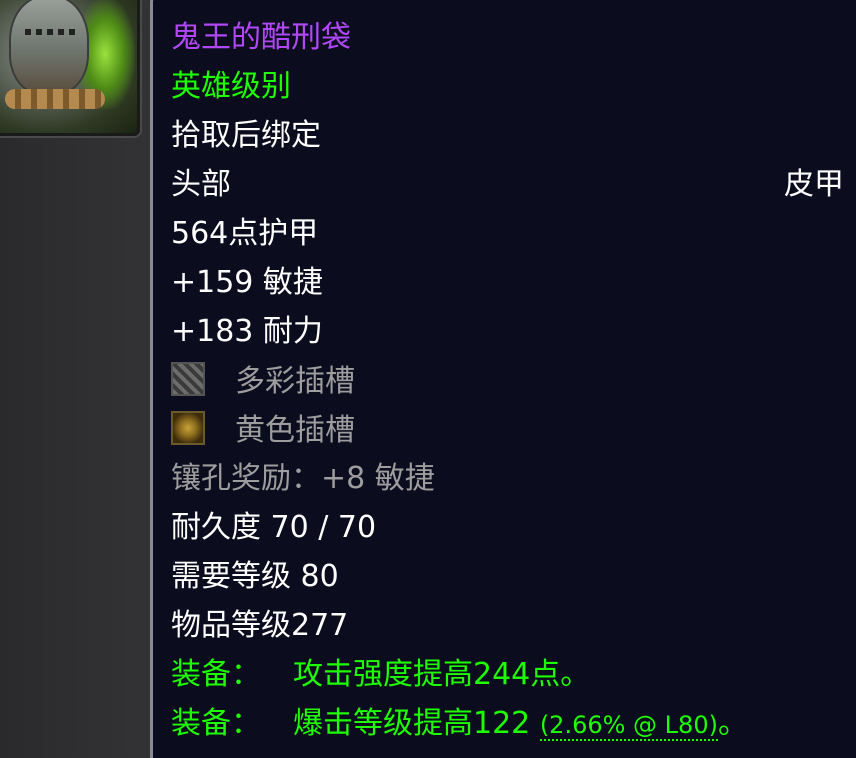 Image resolution: width=856 pixels, height=758 pixels. I want to click on socket-label-yellow: 黄色插槽, so click(295, 430).